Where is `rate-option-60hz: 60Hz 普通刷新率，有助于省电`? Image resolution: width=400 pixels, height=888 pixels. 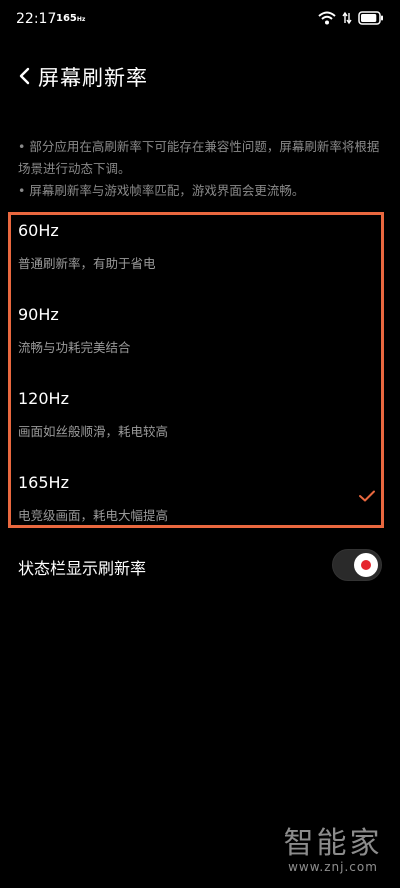
rate-option-60hz: 60Hz 普通刷新率，有助于省电 is located at coordinates (198, 251).